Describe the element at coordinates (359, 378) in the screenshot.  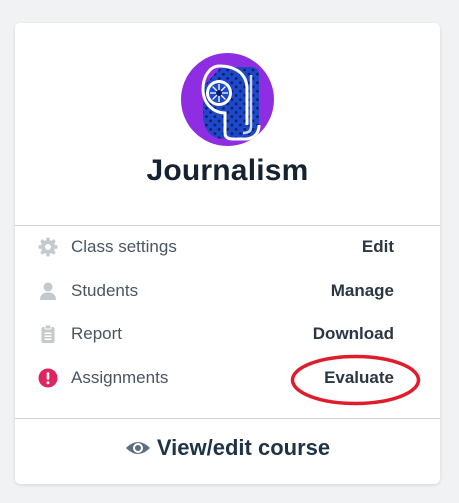
I see `evaluate-button: Evaluate` at that location.